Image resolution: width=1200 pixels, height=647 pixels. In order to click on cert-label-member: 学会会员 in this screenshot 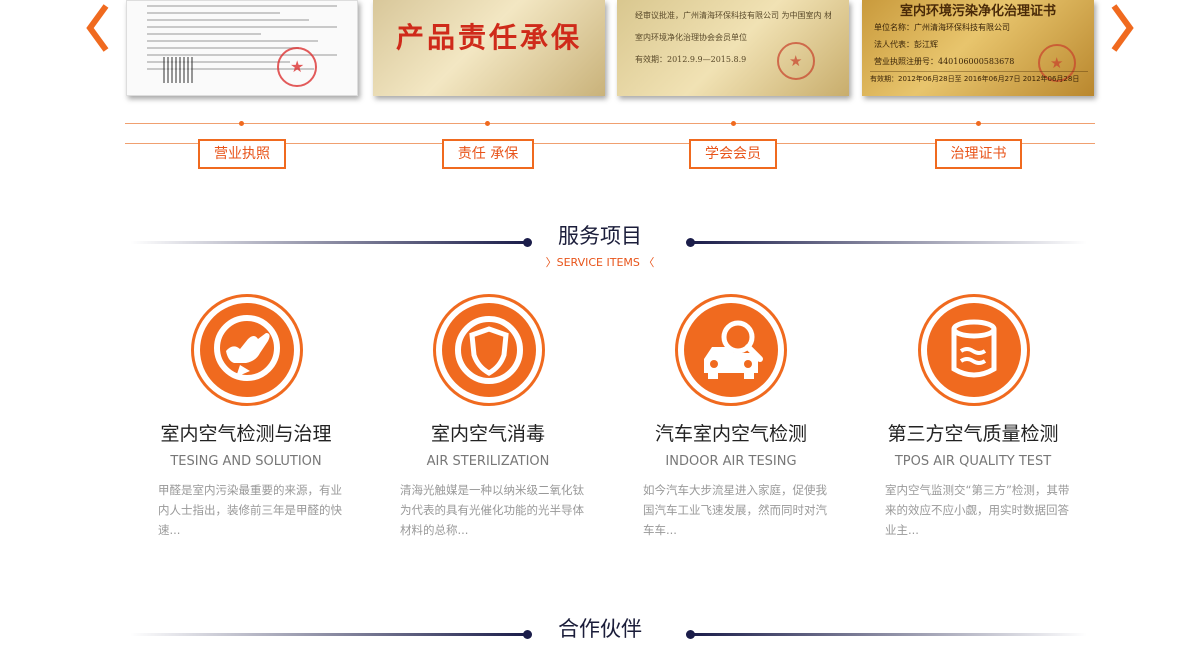, I will do `click(733, 154)`.